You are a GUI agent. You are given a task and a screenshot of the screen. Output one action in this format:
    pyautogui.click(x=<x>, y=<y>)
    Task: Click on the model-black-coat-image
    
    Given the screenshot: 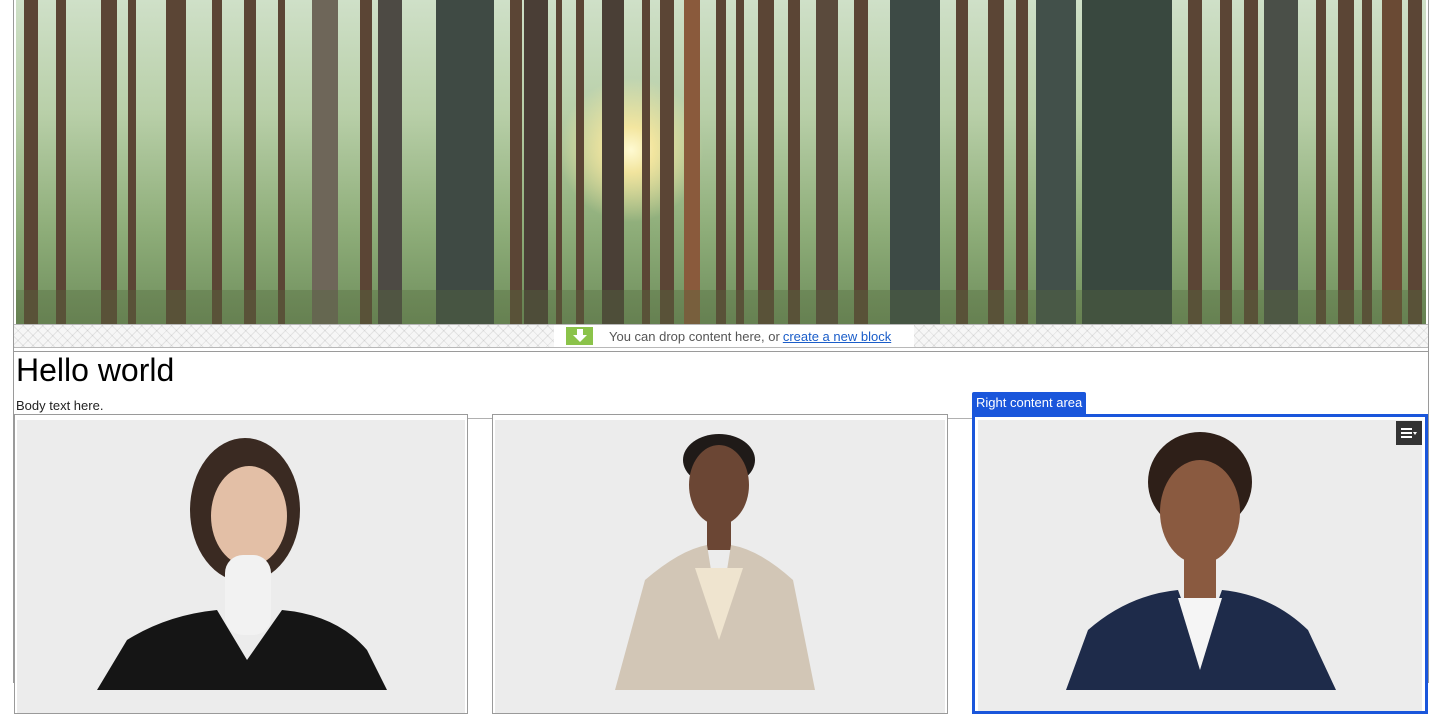 What is the action you would take?
    pyautogui.click(x=241, y=566)
    